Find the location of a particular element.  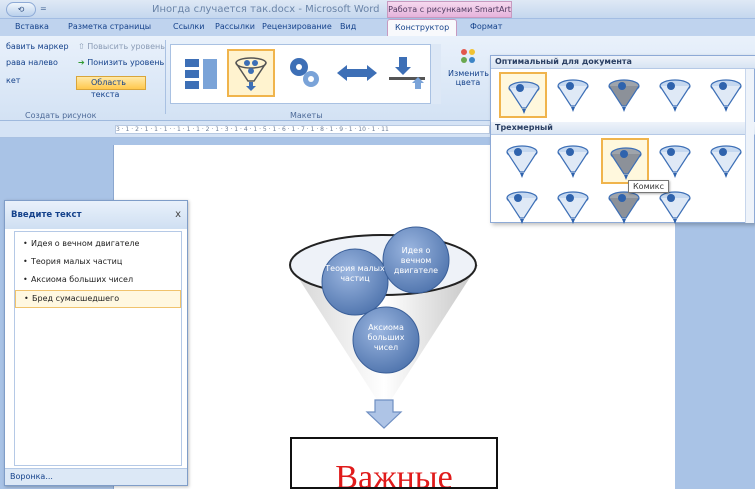

text-pane-item: • Теория малых частиц is located at coordinates (98, 263).